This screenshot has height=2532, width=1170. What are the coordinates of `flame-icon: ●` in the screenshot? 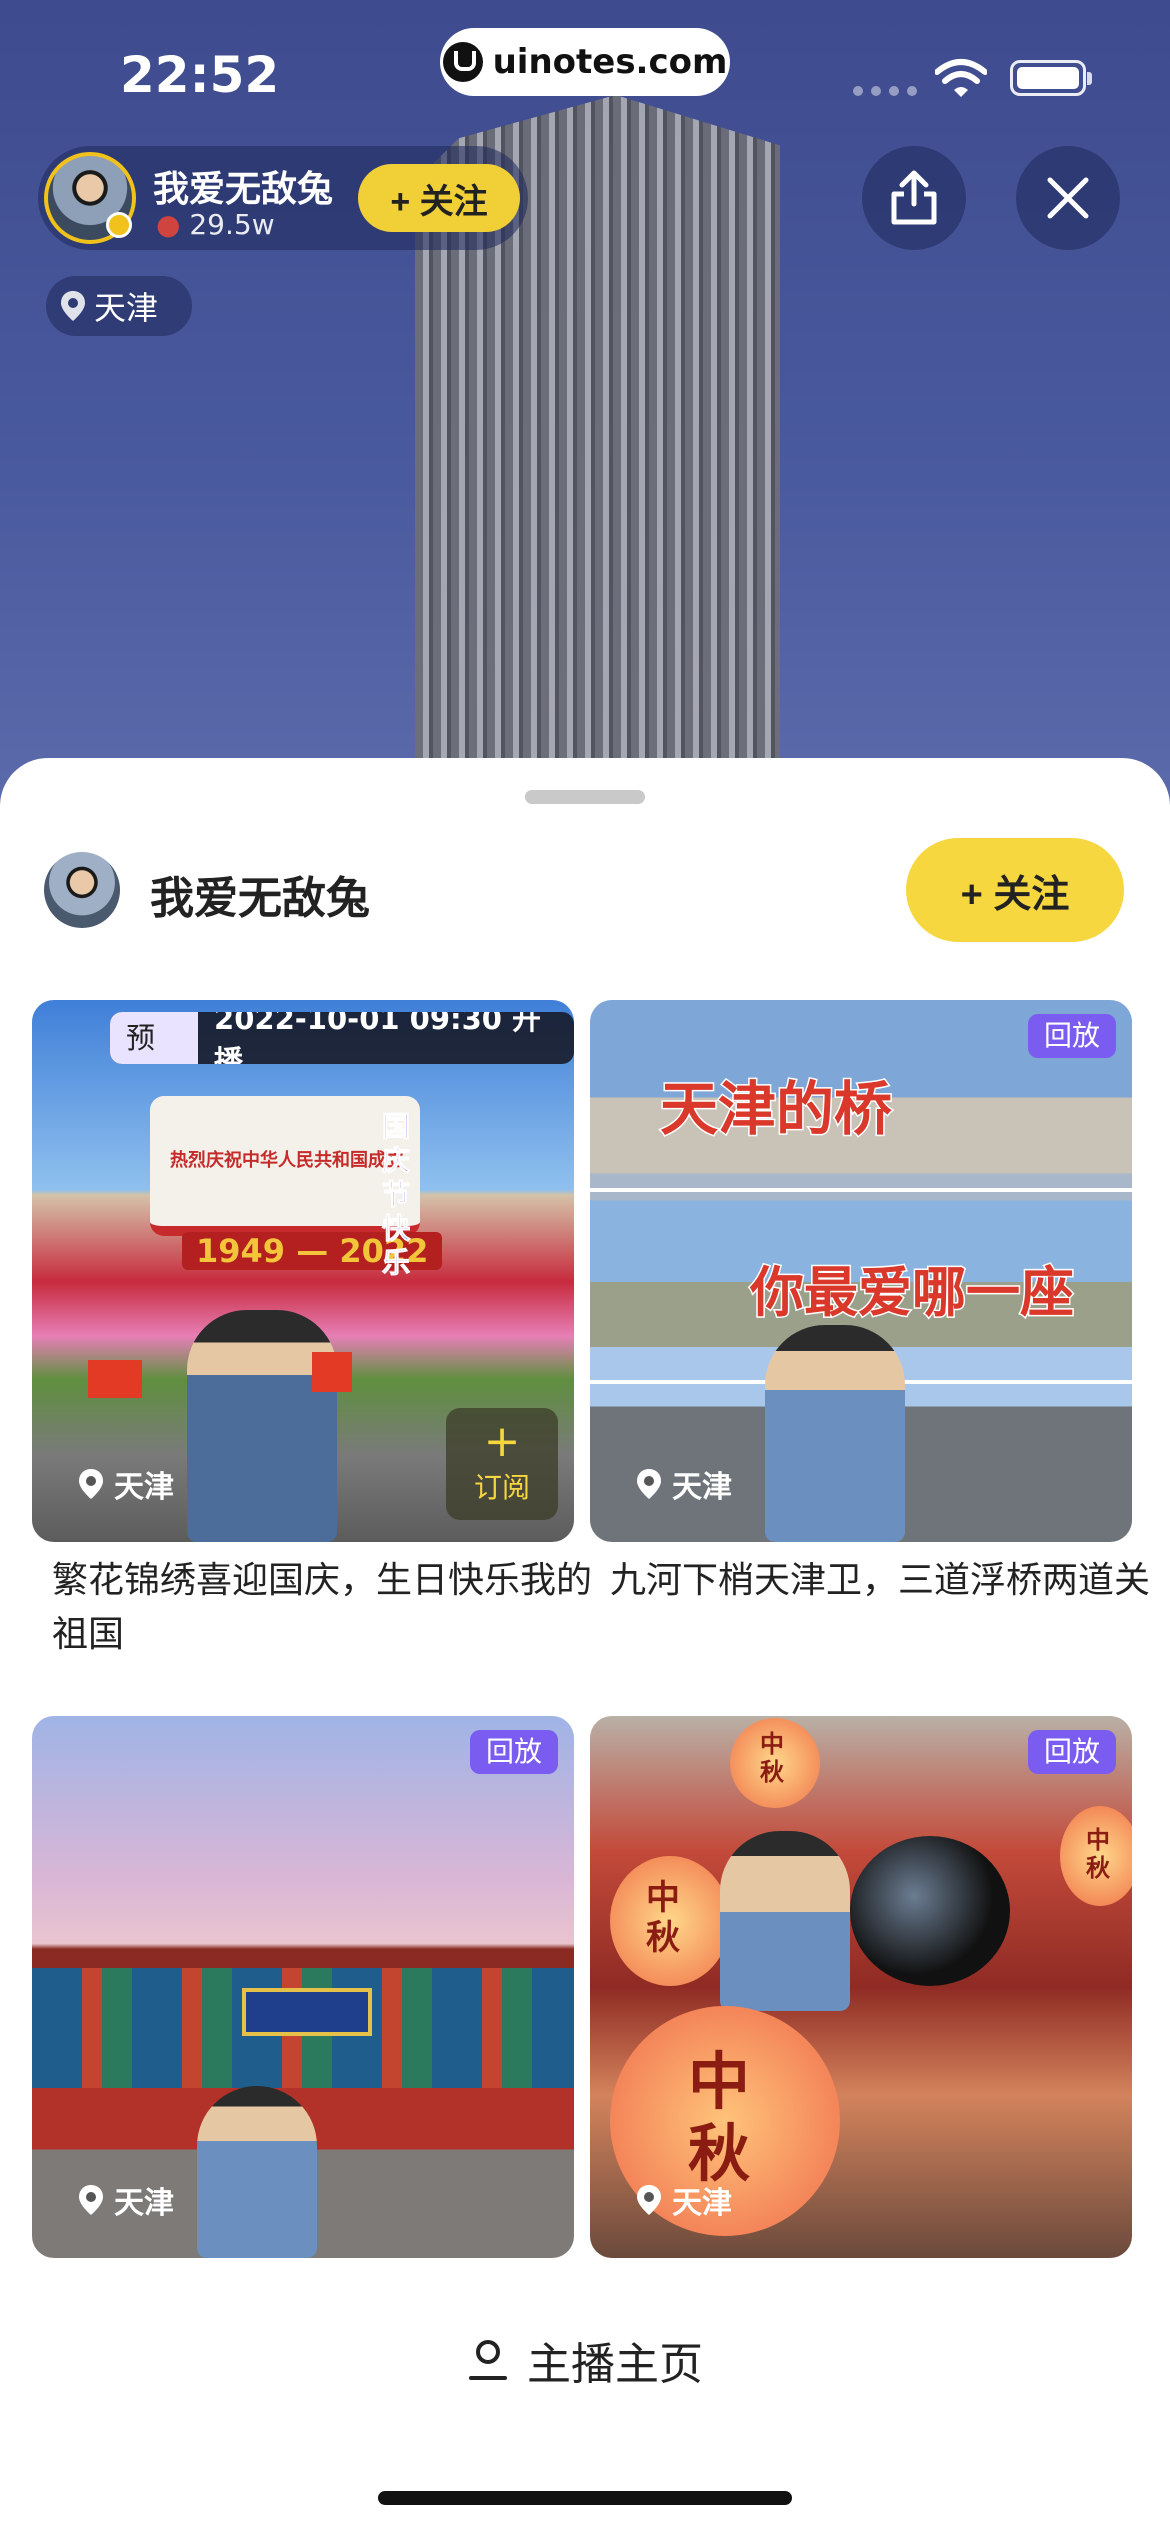 It's located at (168, 224).